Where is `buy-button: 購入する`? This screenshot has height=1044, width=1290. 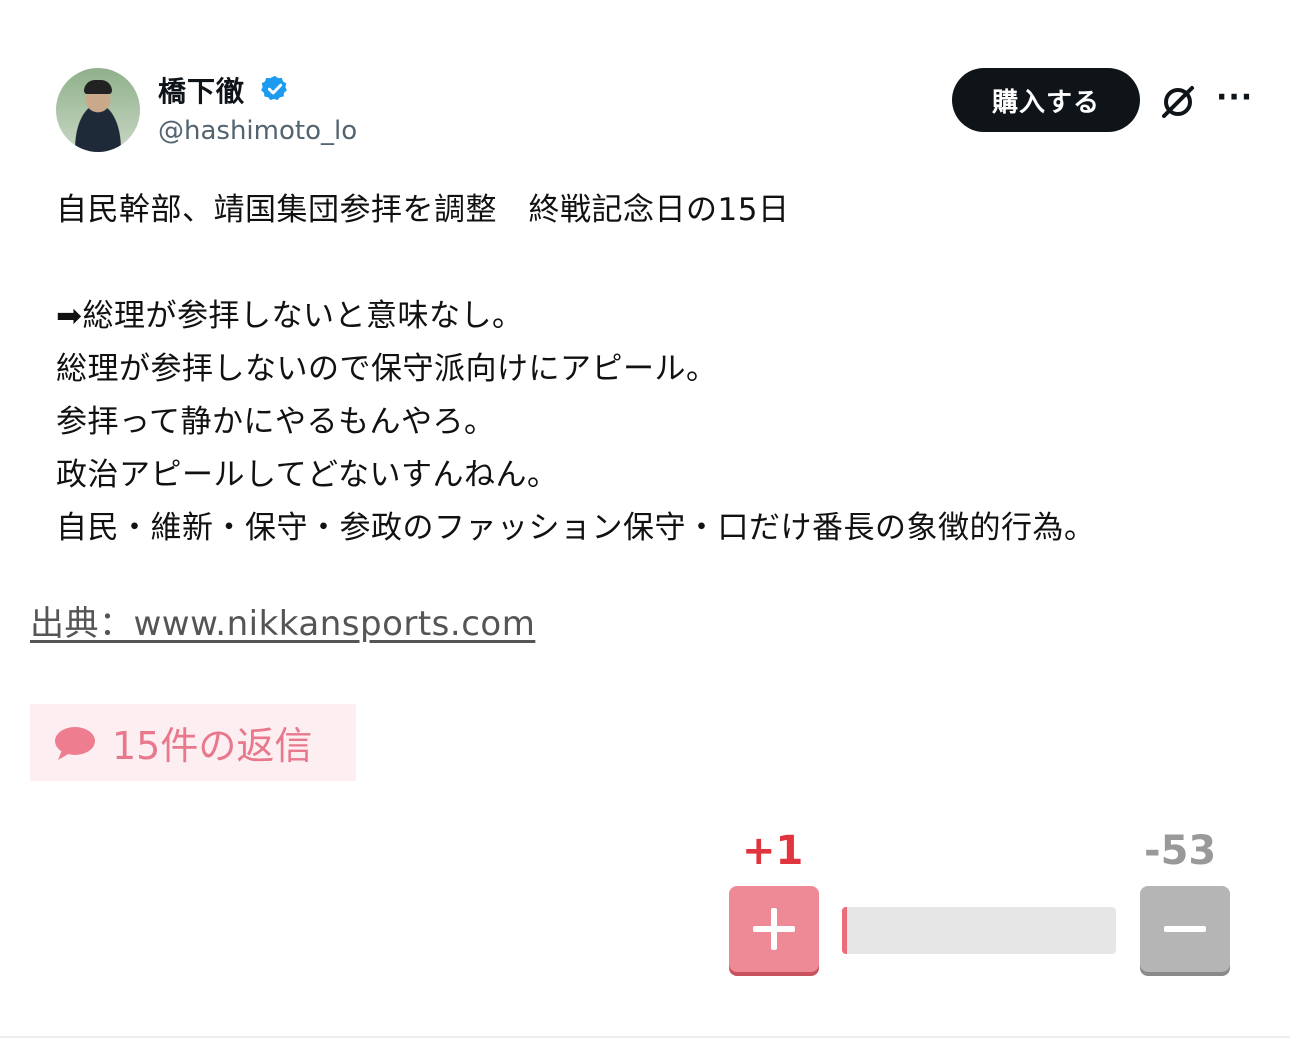
buy-button: 購入する is located at coordinates (1046, 100).